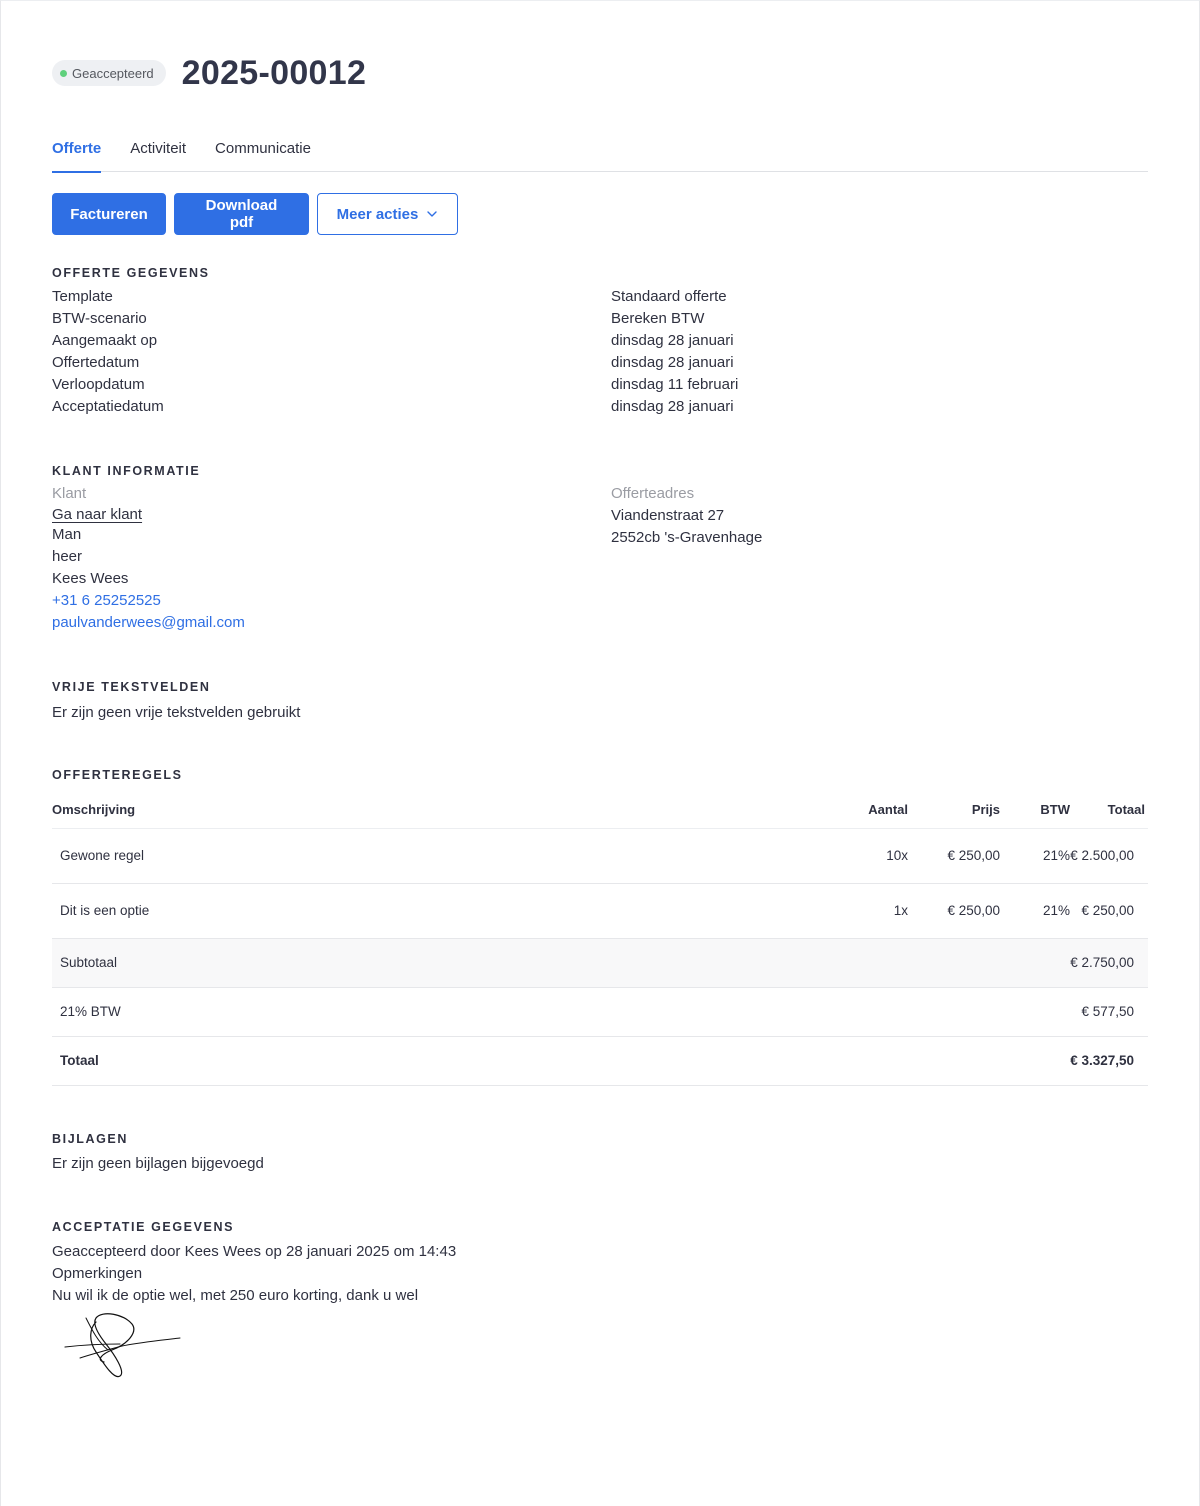  I want to click on detail-row: Acceptatiedatum dinsdag 28 januari, so click(600, 407).